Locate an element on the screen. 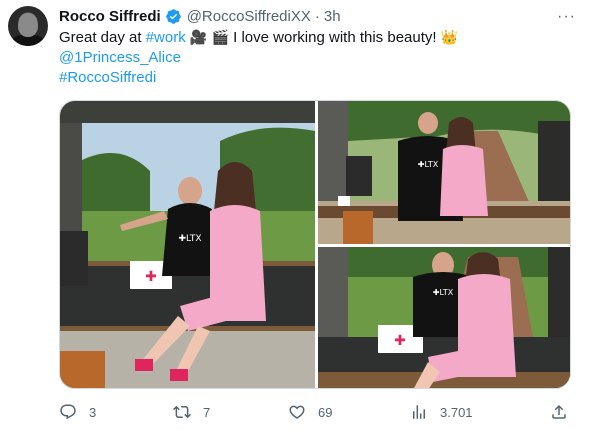 This screenshot has height=431, width=598. tweet-header: Rocco Siffredi @RoccoSiffrediXX · 3h is located at coordinates (200, 16).